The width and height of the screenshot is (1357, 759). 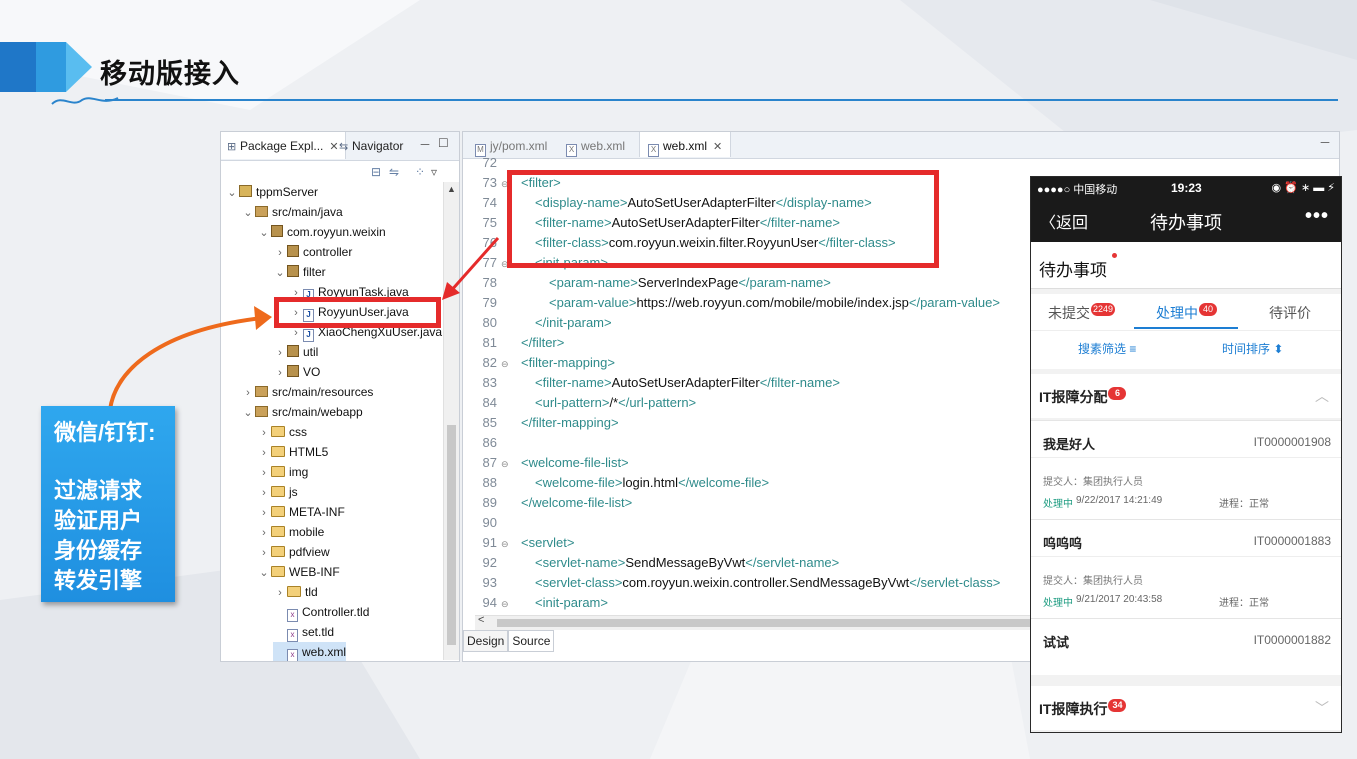 I want to click on tree-item-label: VO, so click(x=312, y=372).